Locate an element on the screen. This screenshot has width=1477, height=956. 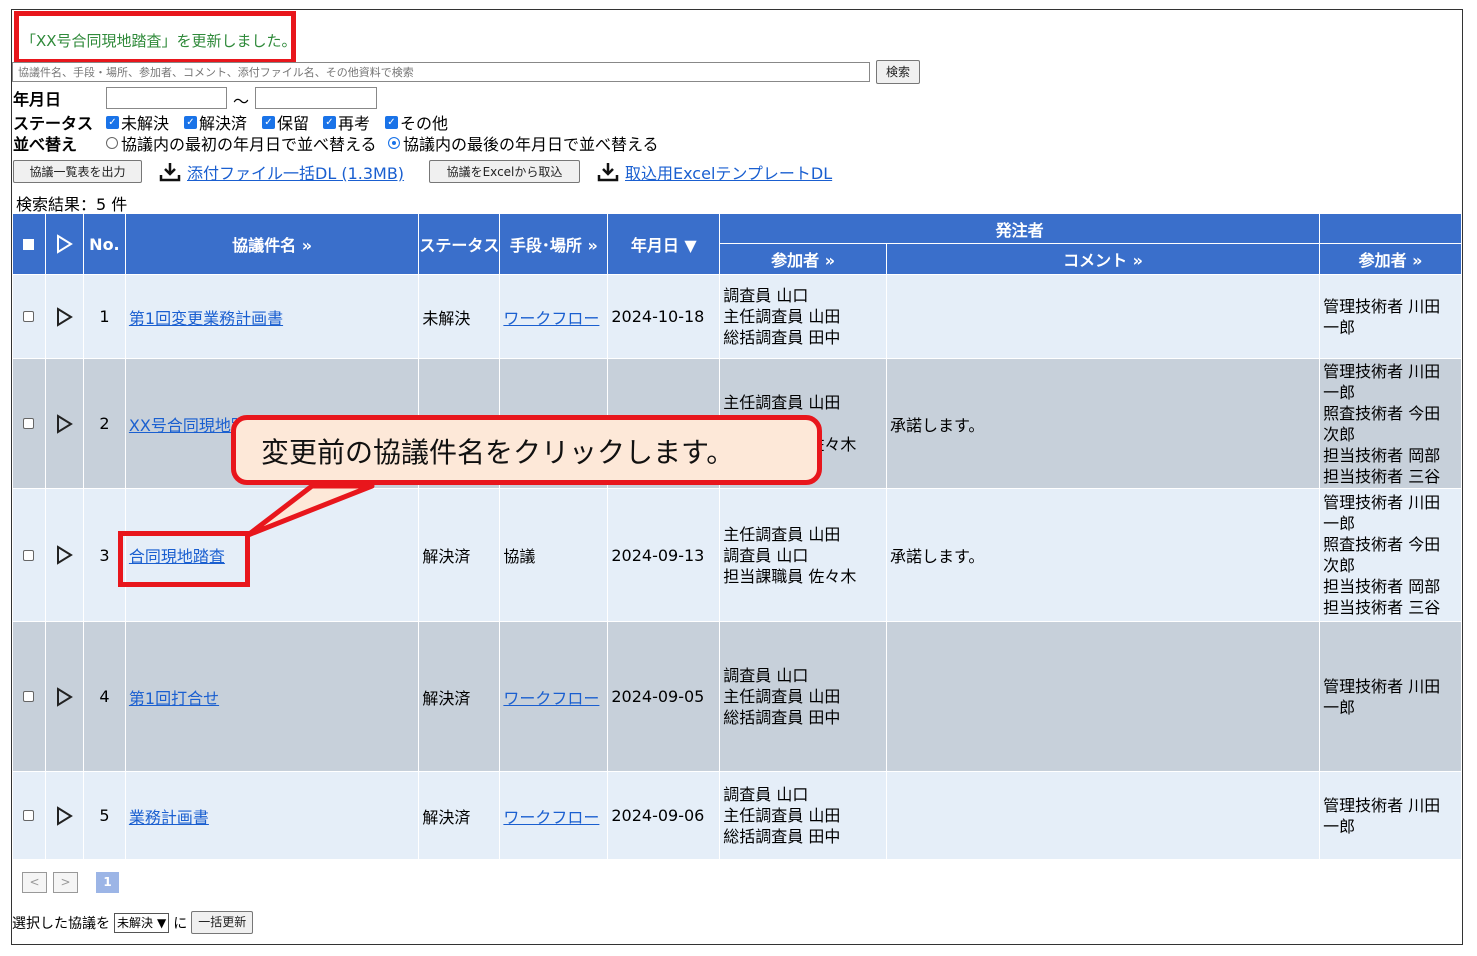
row-number: 2 is located at coordinates (104, 423).